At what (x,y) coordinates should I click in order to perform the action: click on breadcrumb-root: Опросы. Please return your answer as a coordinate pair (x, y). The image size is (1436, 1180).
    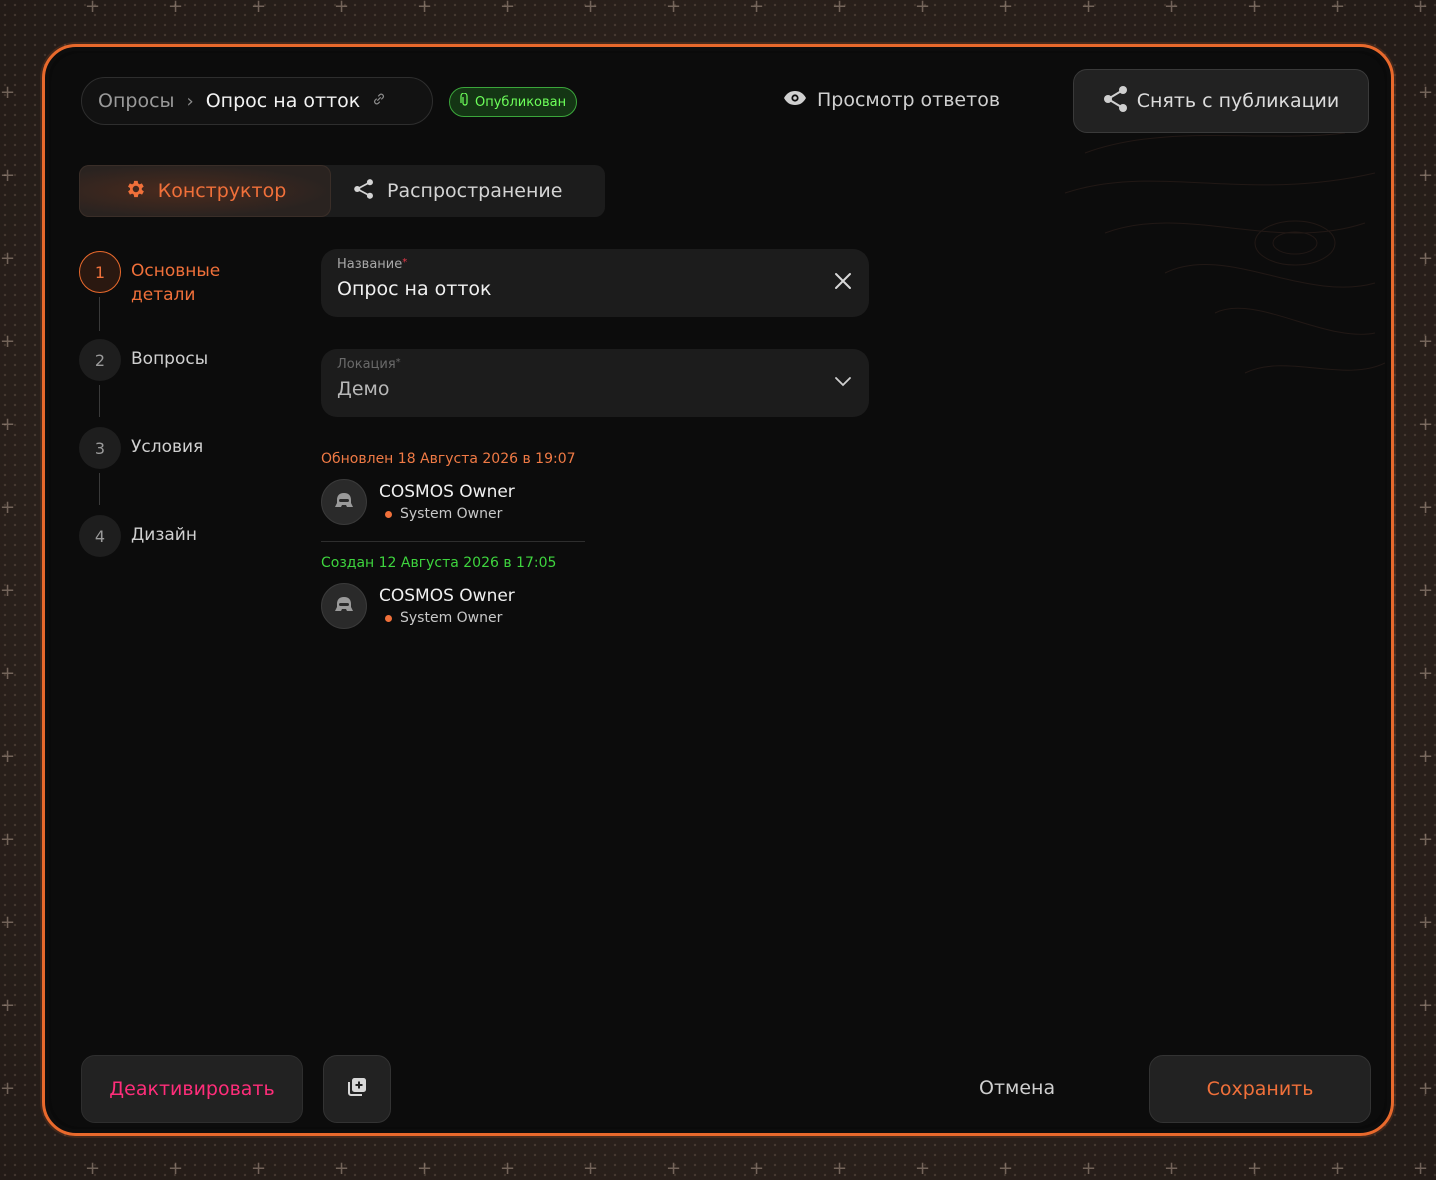
    Looking at the image, I should click on (136, 101).